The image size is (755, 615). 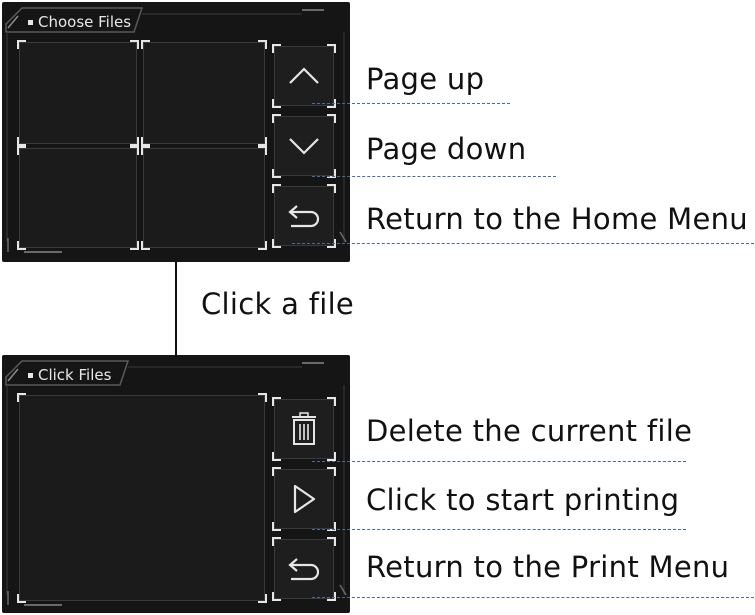 I want to click on start-printing-button, so click(x=304, y=499).